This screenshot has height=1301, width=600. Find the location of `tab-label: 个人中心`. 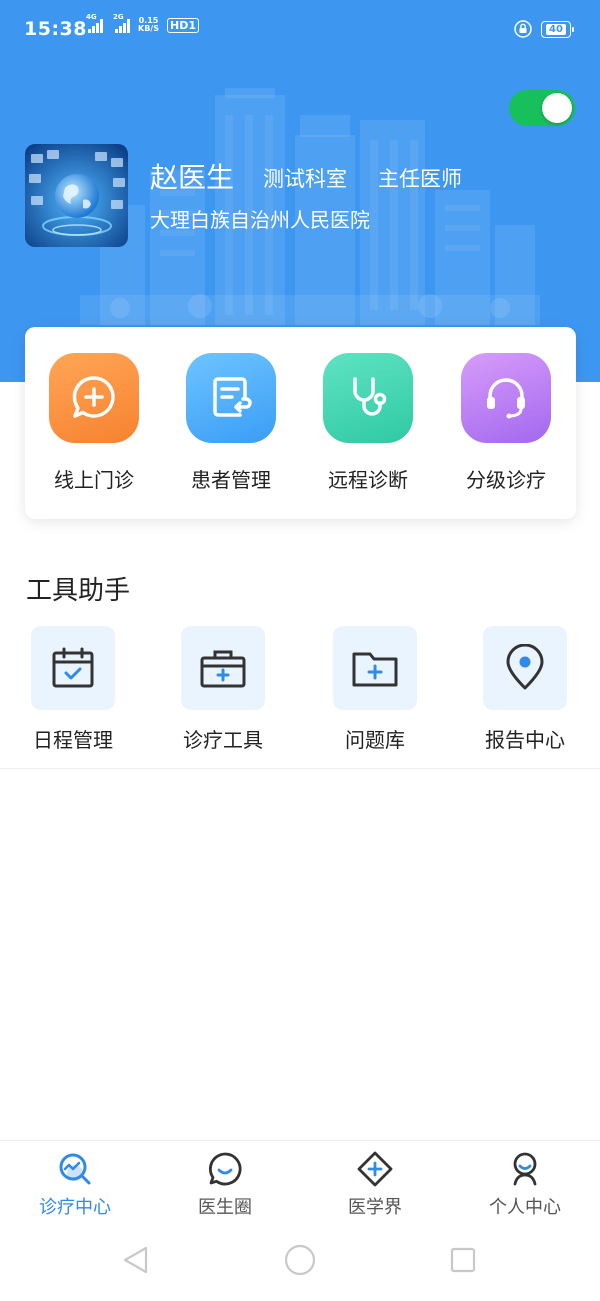

tab-label: 个人中心 is located at coordinates (525, 1207).